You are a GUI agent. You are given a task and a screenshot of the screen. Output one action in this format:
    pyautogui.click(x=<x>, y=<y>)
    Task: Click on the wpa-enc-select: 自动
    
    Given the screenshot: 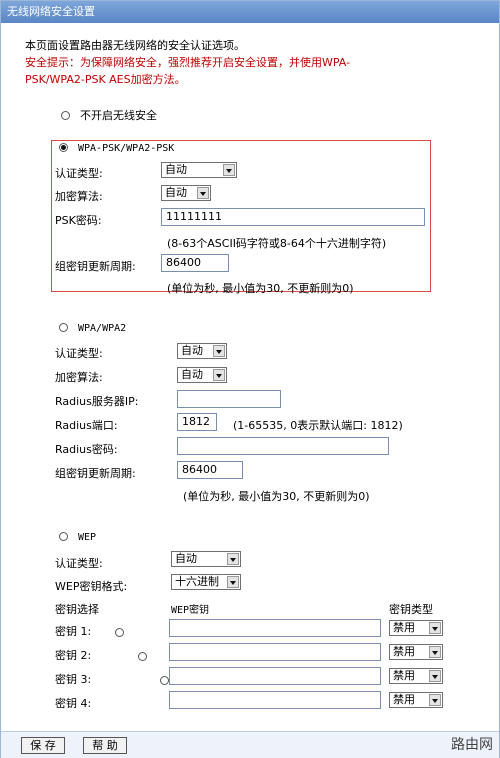 What is the action you would take?
    pyautogui.click(x=202, y=375)
    